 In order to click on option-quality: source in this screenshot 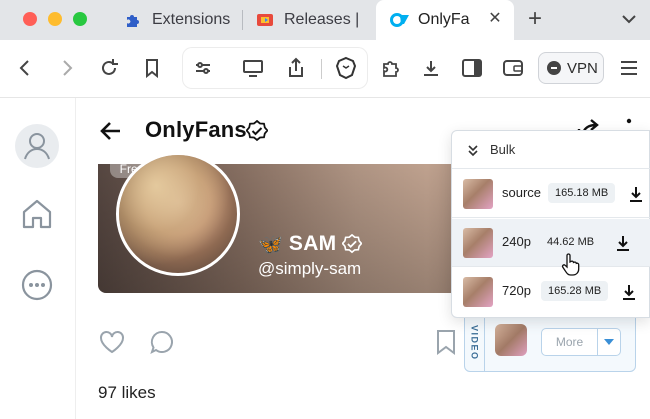, I will do `click(522, 192)`.